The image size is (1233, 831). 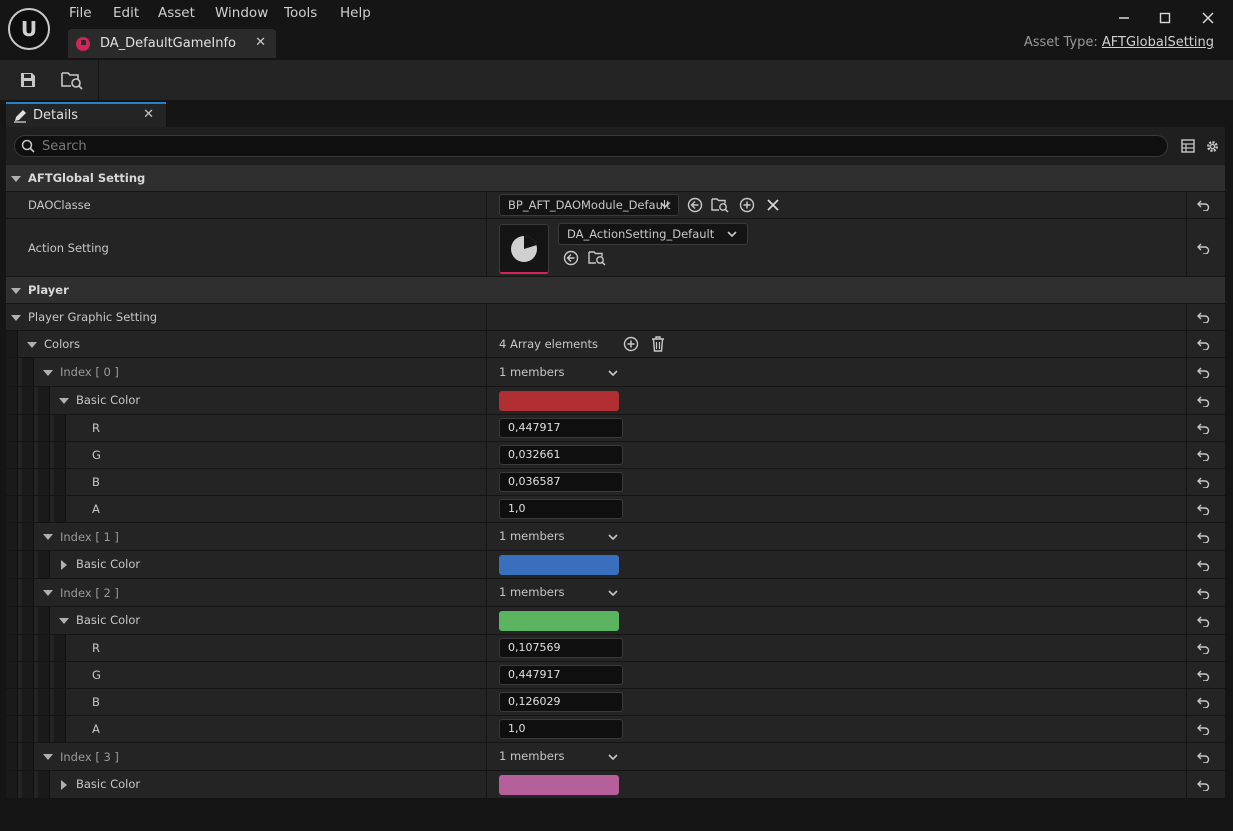 What do you see at coordinates (126, 13) in the screenshot?
I see `menu-edit: Edit` at bounding box center [126, 13].